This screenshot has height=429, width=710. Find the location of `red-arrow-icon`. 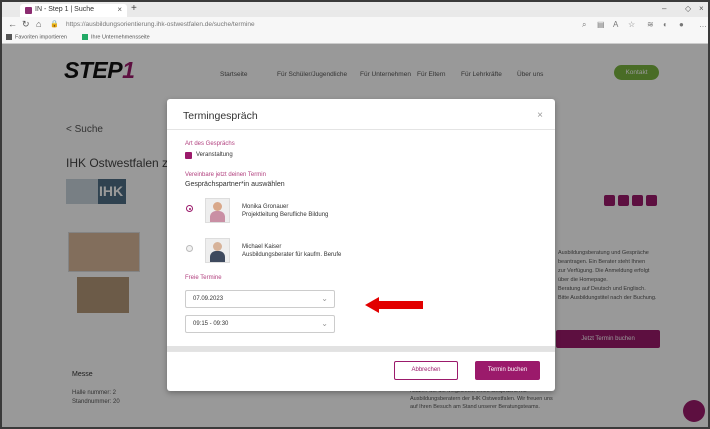

red-arrow-icon is located at coordinates (394, 305).